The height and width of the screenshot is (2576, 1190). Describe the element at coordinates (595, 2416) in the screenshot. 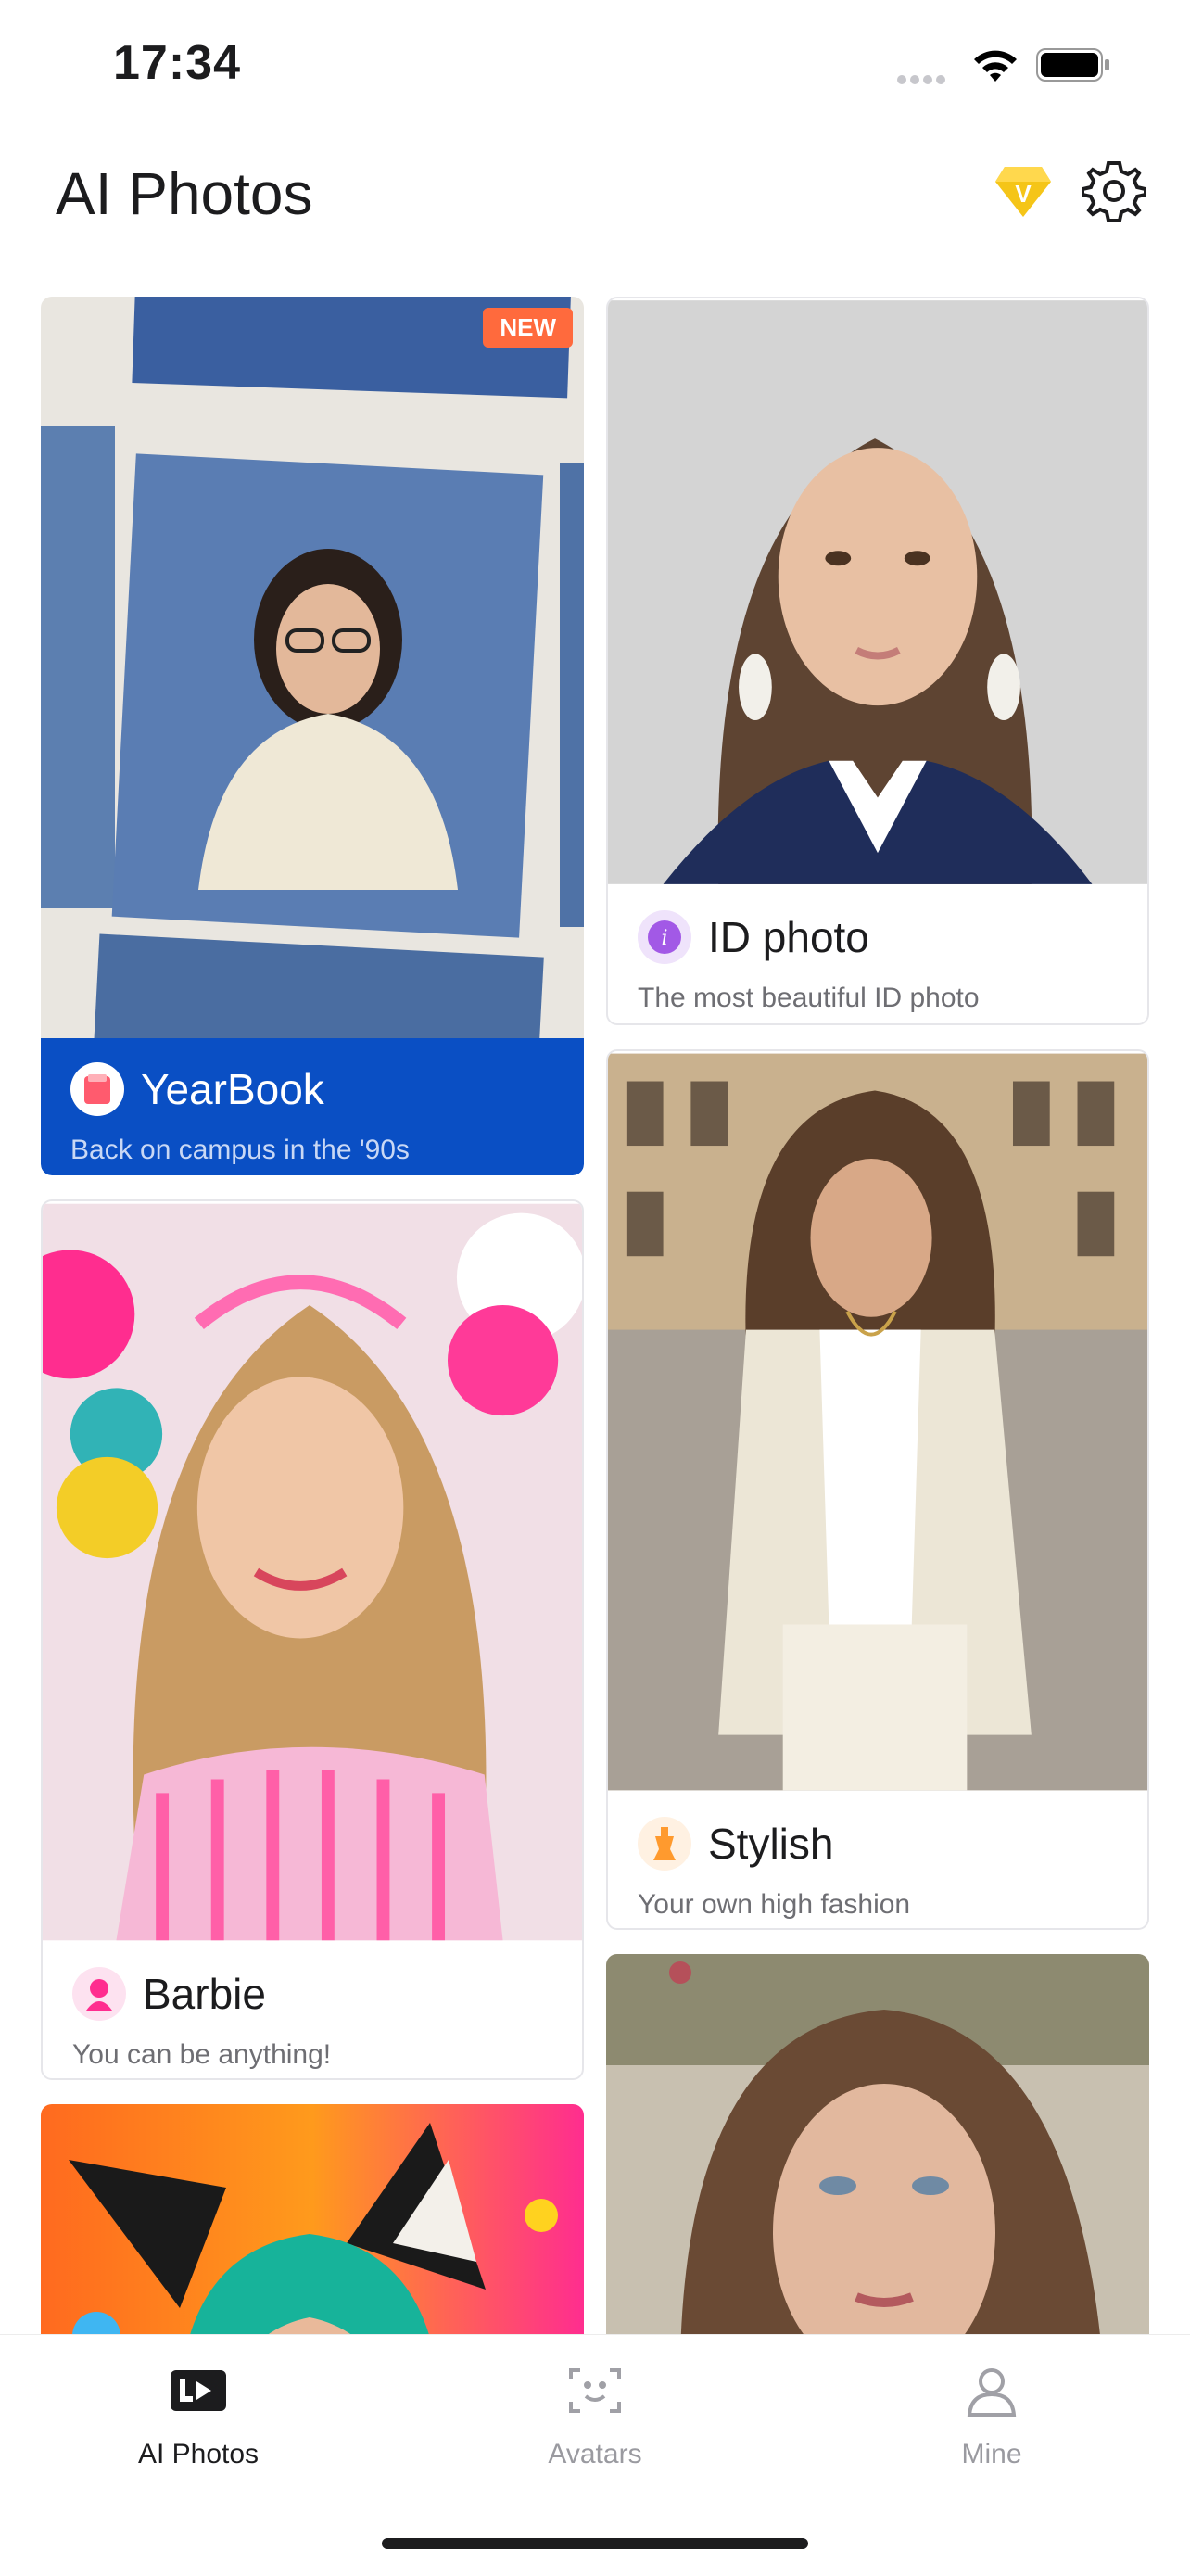

I see `tab-avatars: Avatars` at that location.